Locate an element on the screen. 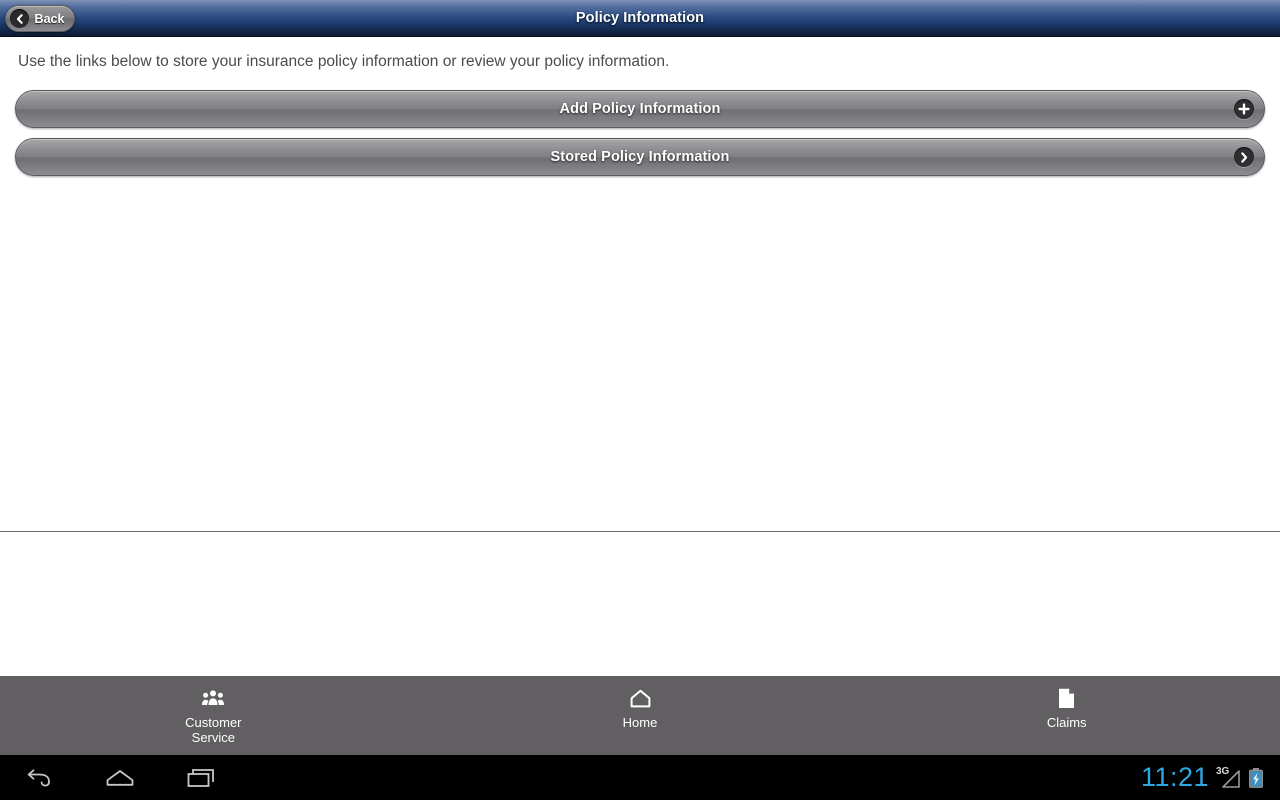  add-policy-information-label: Add Policy Information is located at coordinates (640, 109).